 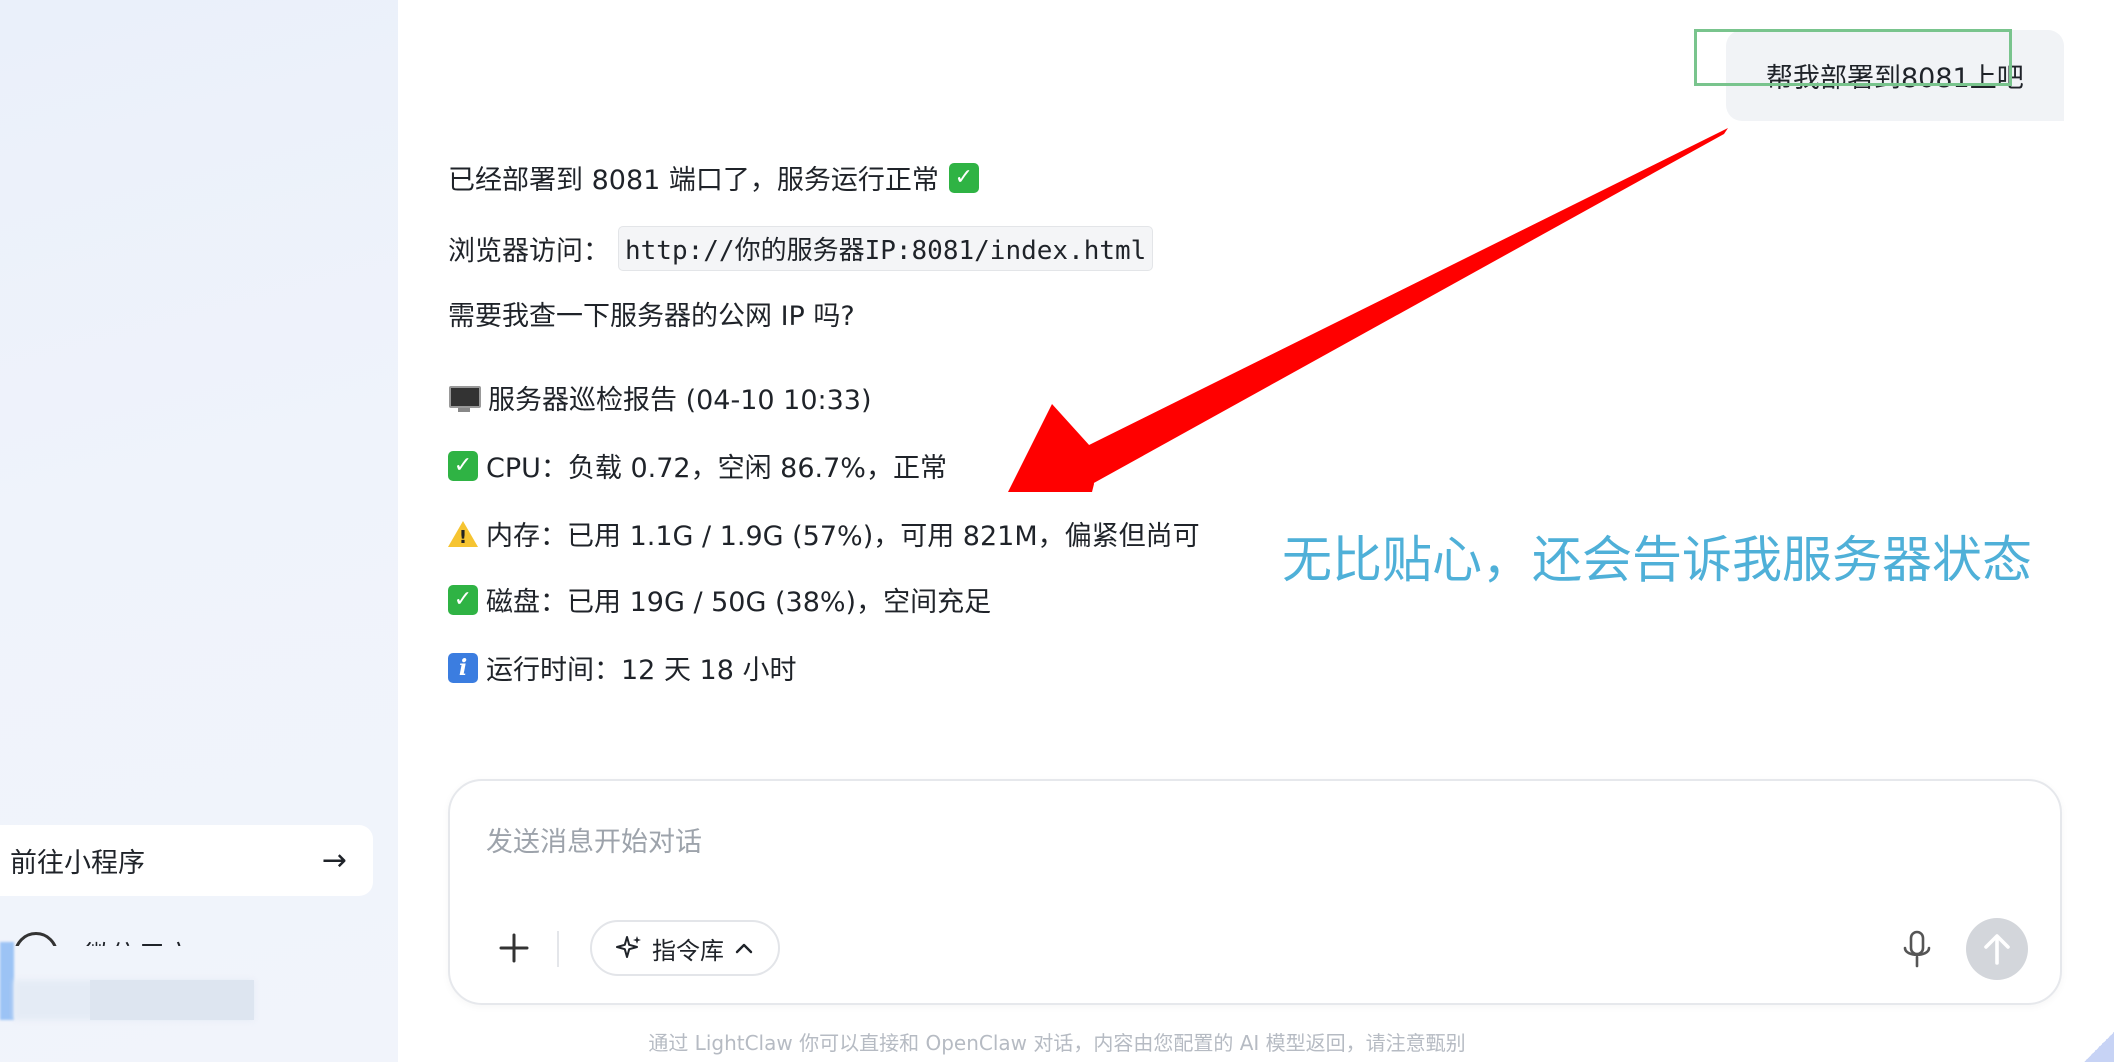 What do you see at coordinates (1657, 560) in the screenshot?
I see `annotation-text: 无比贴心，还会告诉我服务器状态` at bounding box center [1657, 560].